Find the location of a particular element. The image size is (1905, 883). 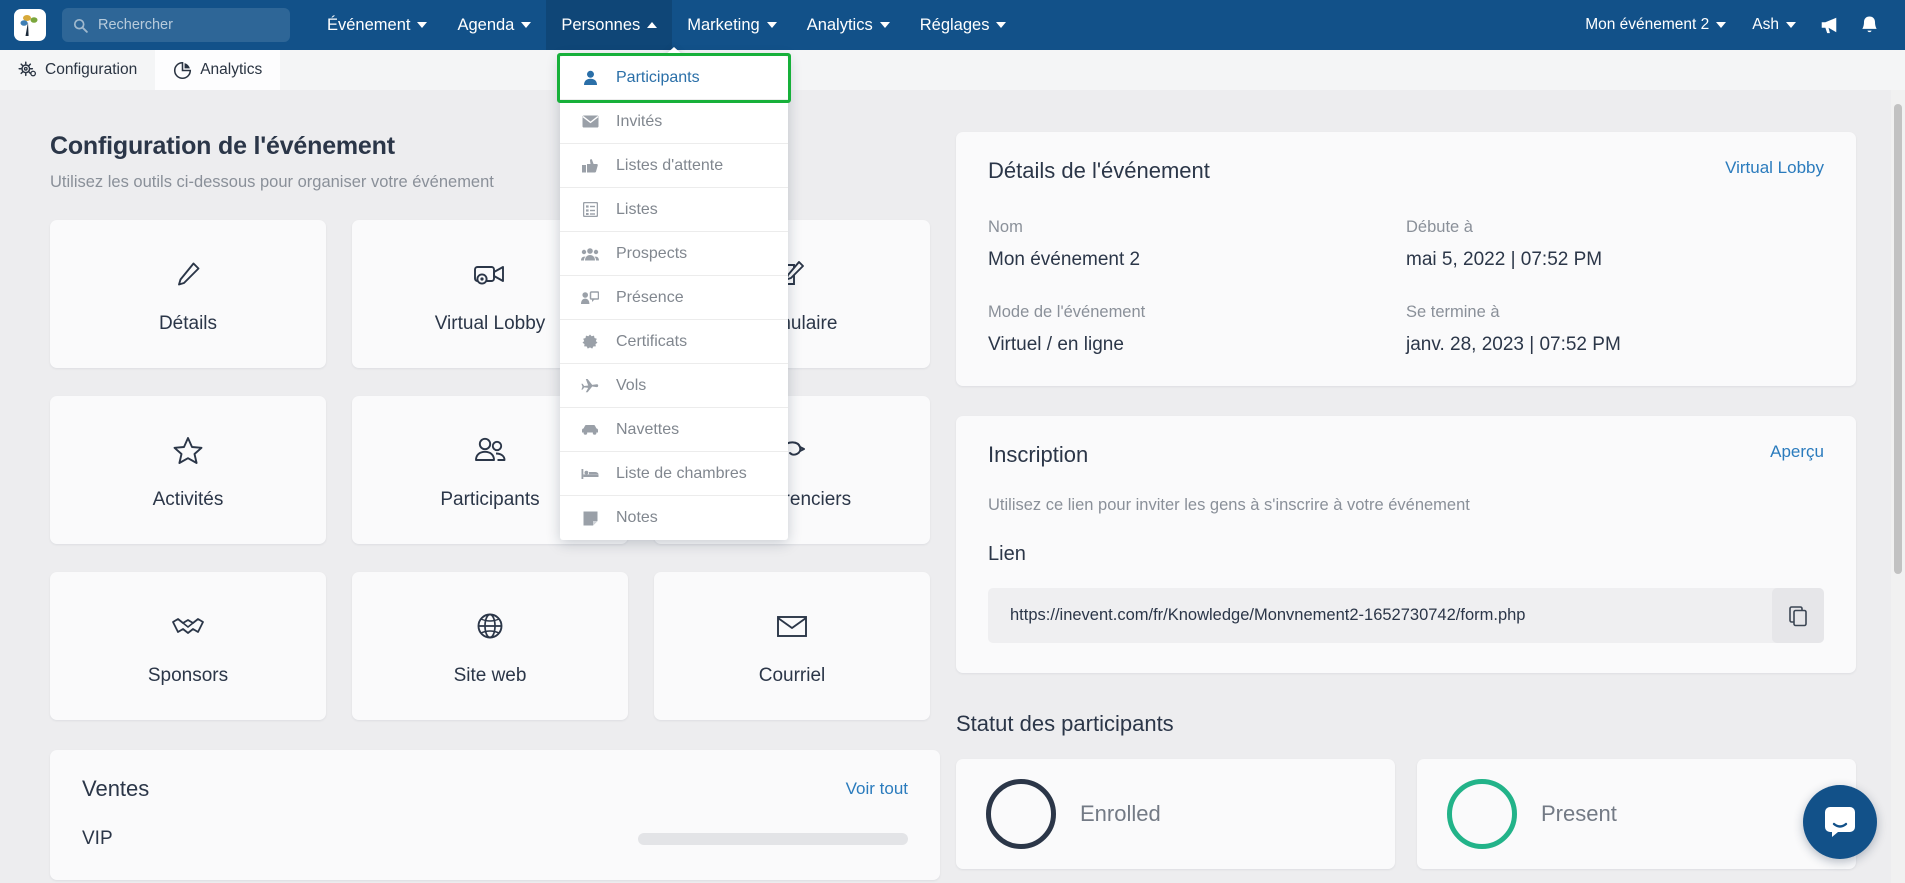

dropdown-item-label: Notes is located at coordinates (637, 517).